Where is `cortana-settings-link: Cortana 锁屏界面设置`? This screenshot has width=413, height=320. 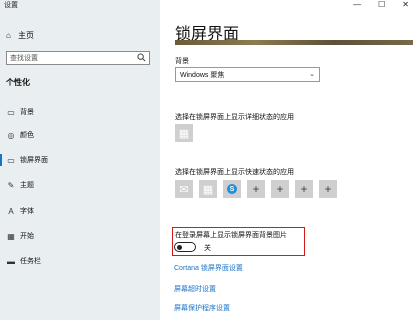 cortana-settings-link: Cortana 锁屏界面设置 is located at coordinates (208, 268).